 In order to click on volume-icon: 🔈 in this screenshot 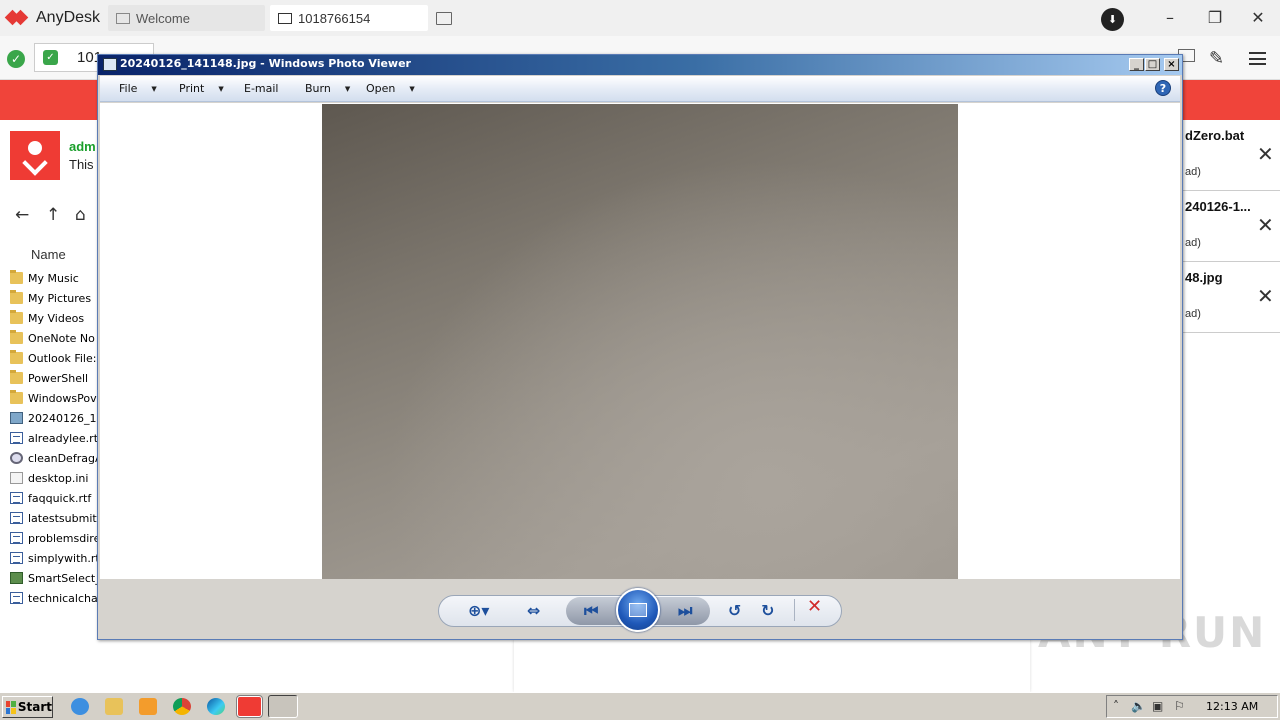, I will do `click(1138, 706)`.